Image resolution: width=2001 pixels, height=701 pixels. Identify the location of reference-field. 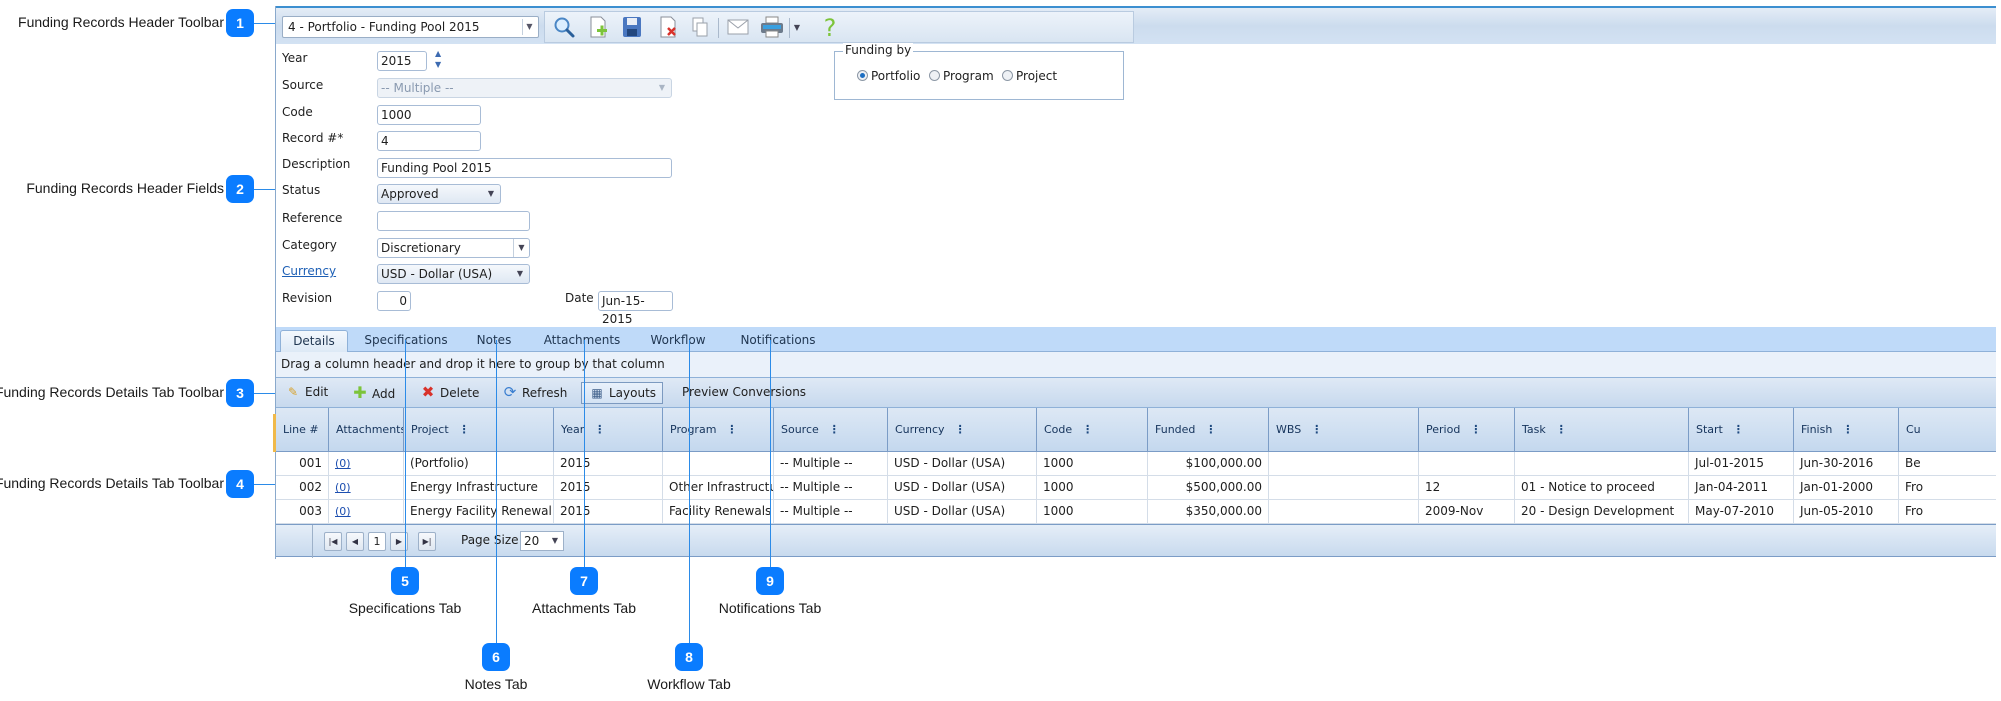
(453, 221).